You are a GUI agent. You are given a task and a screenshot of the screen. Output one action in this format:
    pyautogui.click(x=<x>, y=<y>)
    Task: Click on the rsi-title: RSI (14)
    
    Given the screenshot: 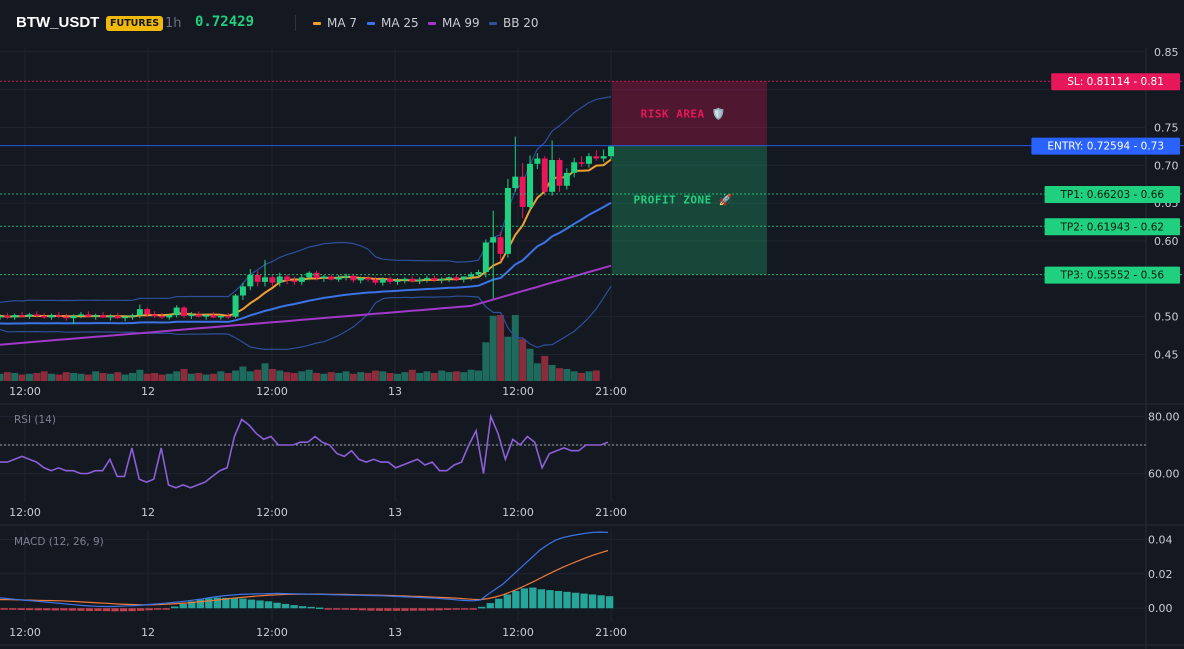 What is the action you would take?
    pyautogui.click(x=35, y=420)
    